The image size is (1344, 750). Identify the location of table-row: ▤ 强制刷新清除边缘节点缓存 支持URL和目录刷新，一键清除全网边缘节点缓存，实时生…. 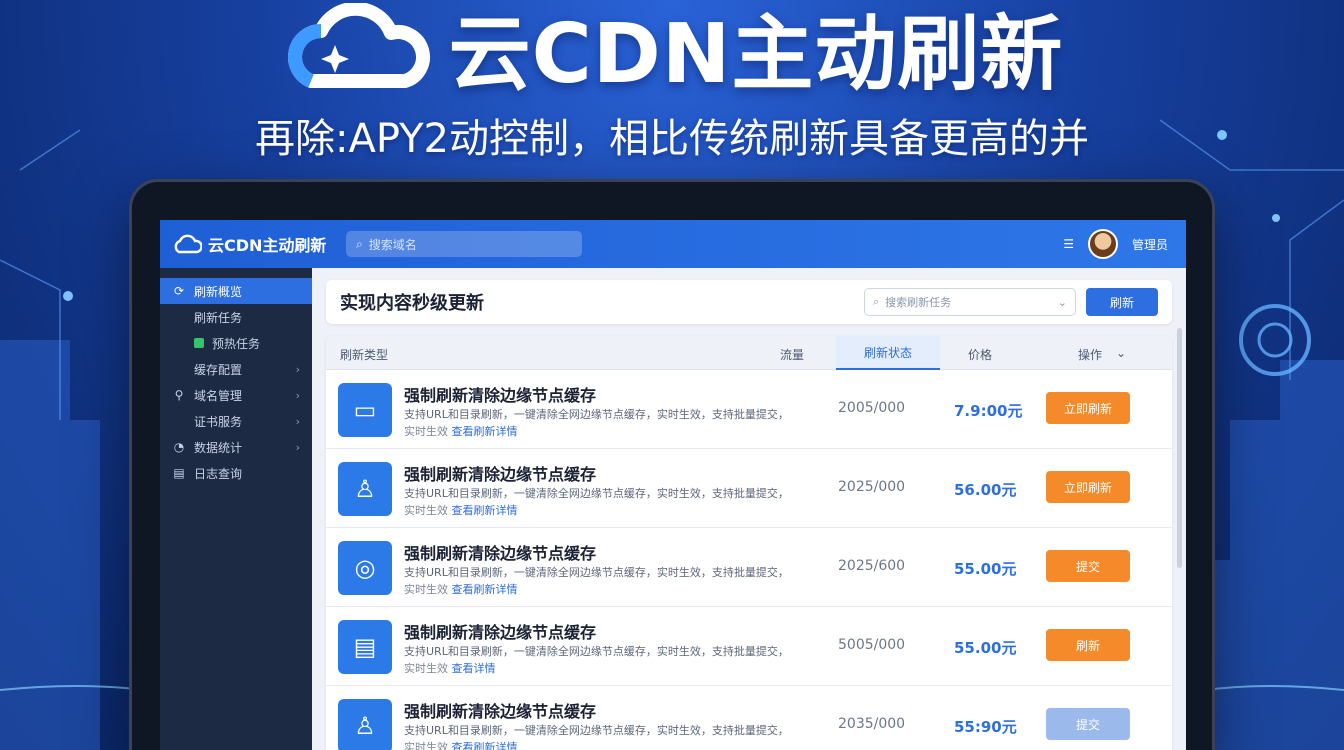
(749, 646).